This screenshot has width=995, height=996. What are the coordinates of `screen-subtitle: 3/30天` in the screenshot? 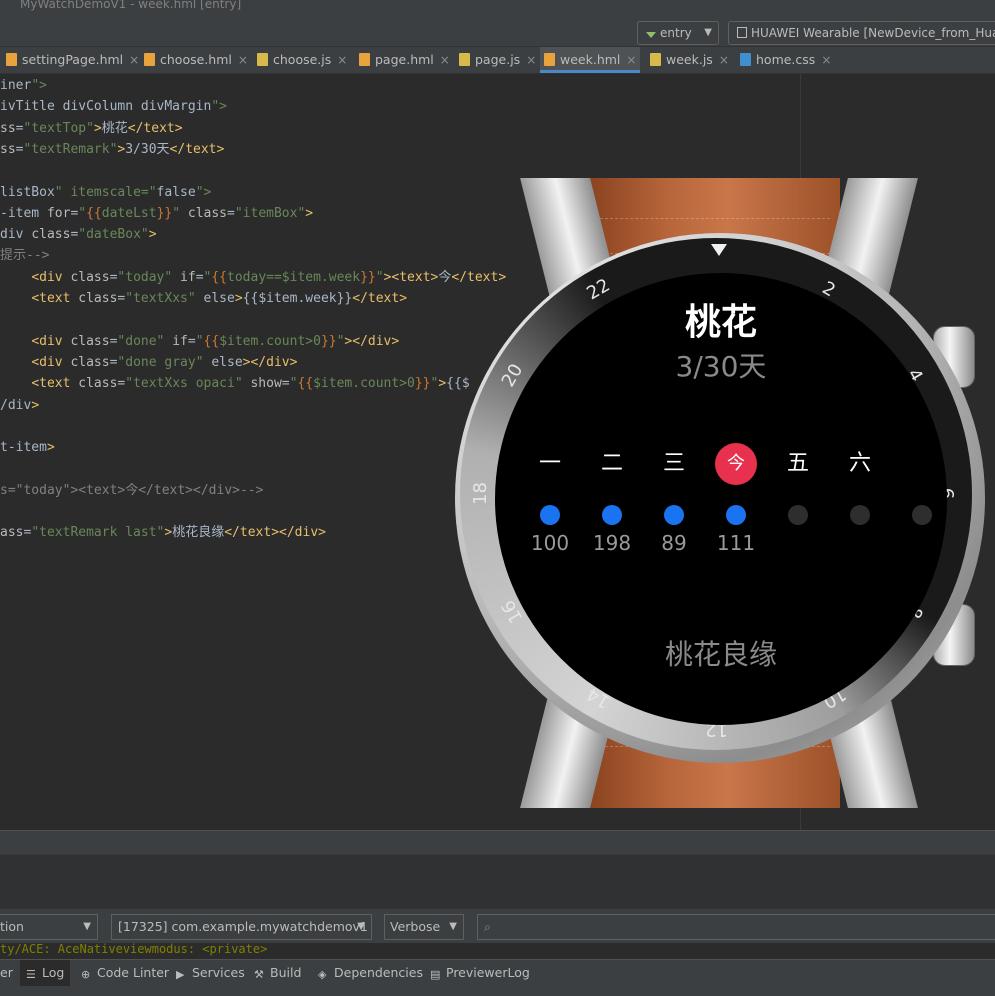 It's located at (721, 366).